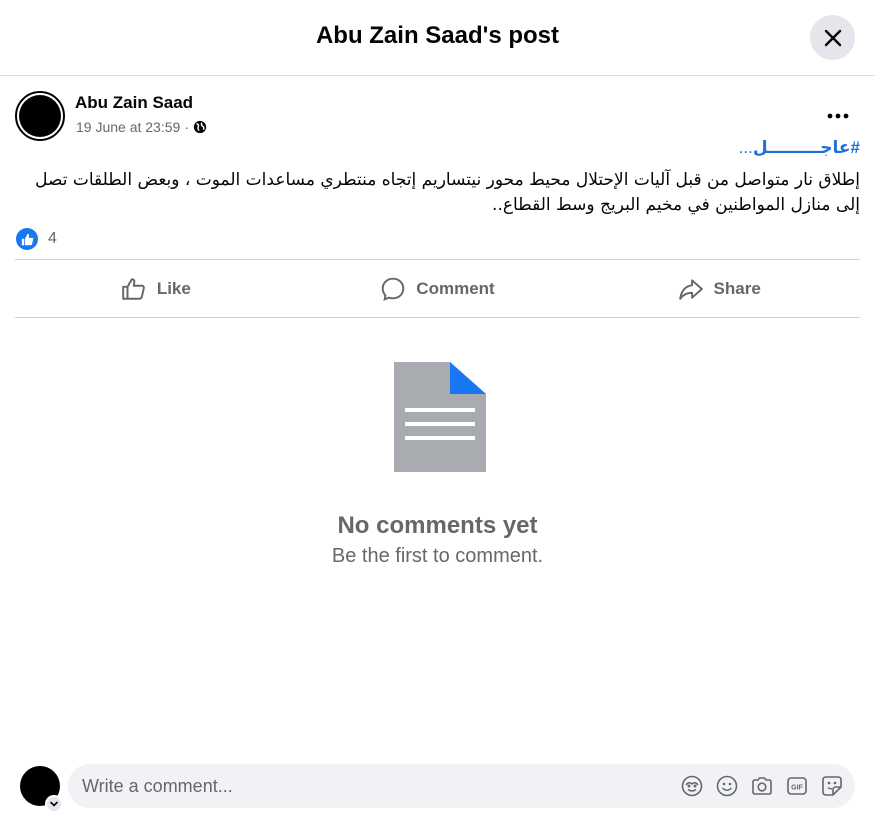 This screenshot has width=875, height=832. I want to click on empty-state-title: No comments yet, so click(437, 525).